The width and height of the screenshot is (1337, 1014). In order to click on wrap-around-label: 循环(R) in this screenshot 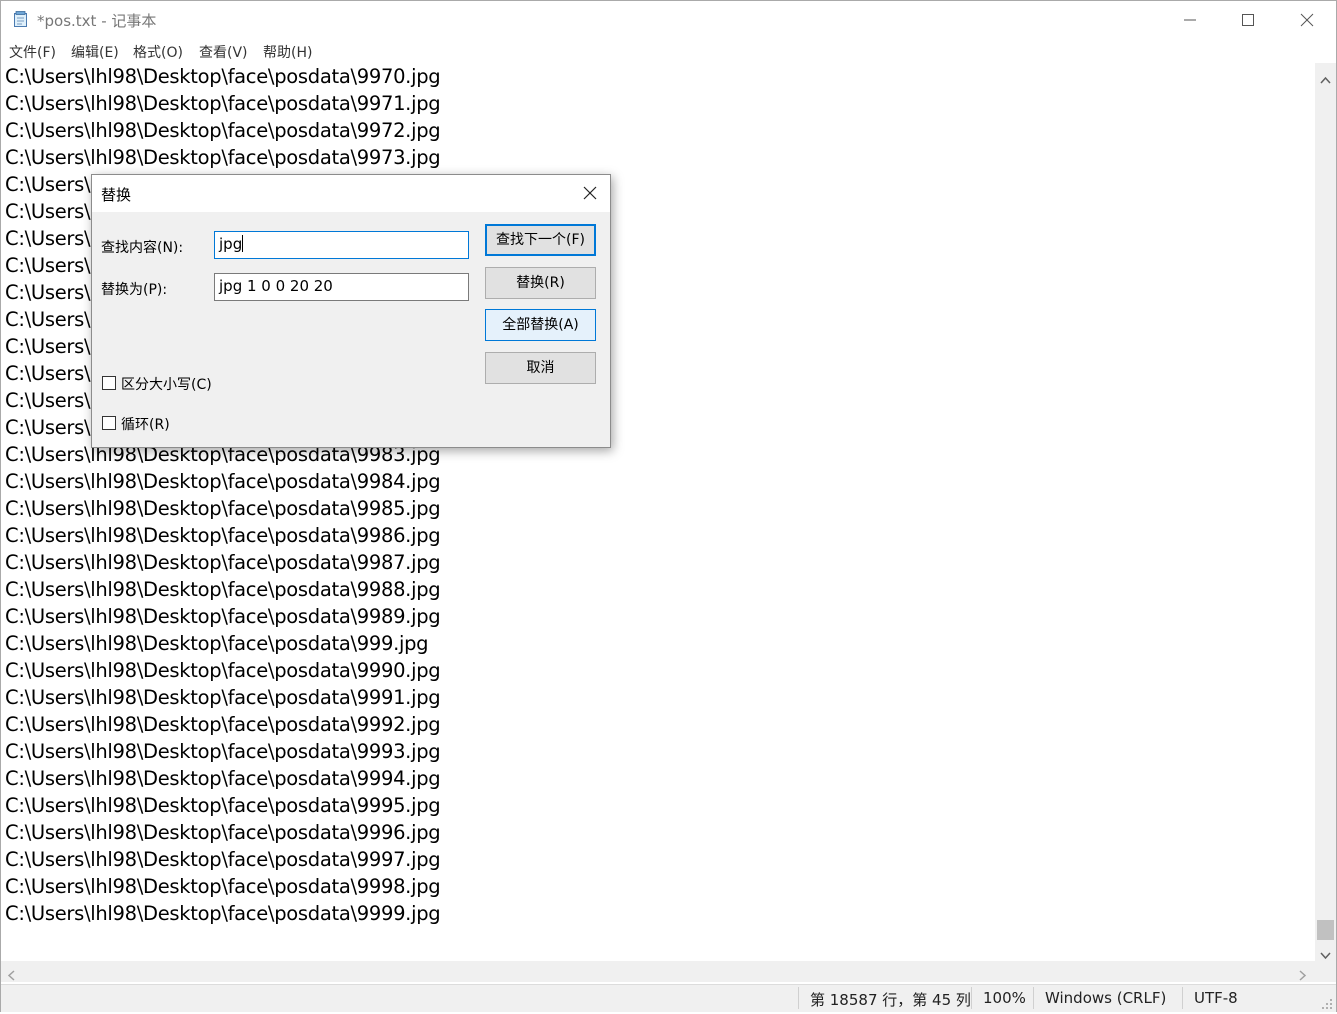, I will do `click(145, 424)`.